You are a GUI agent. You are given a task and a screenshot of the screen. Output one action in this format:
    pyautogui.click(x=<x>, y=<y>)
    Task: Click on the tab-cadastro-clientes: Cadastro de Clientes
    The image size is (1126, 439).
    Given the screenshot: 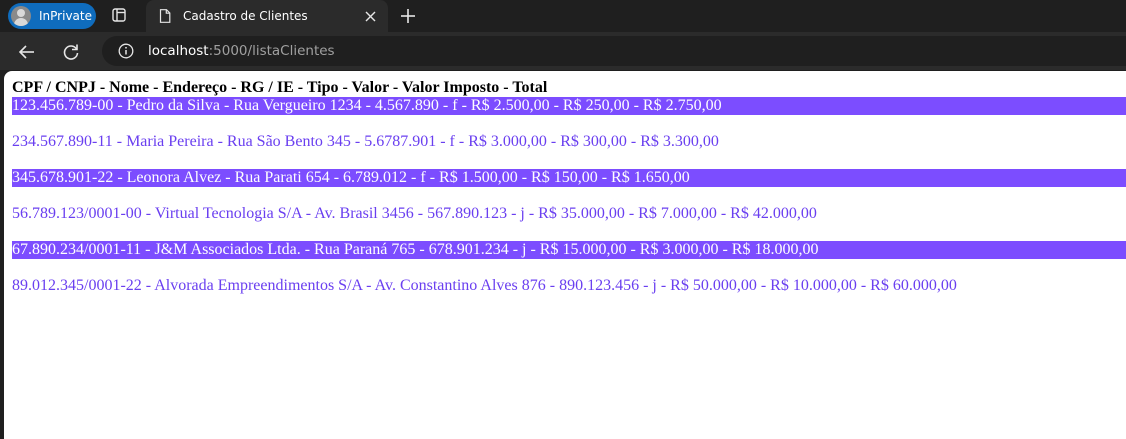 What is the action you would take?
    pyautogui.click(x=267, y=16)
    